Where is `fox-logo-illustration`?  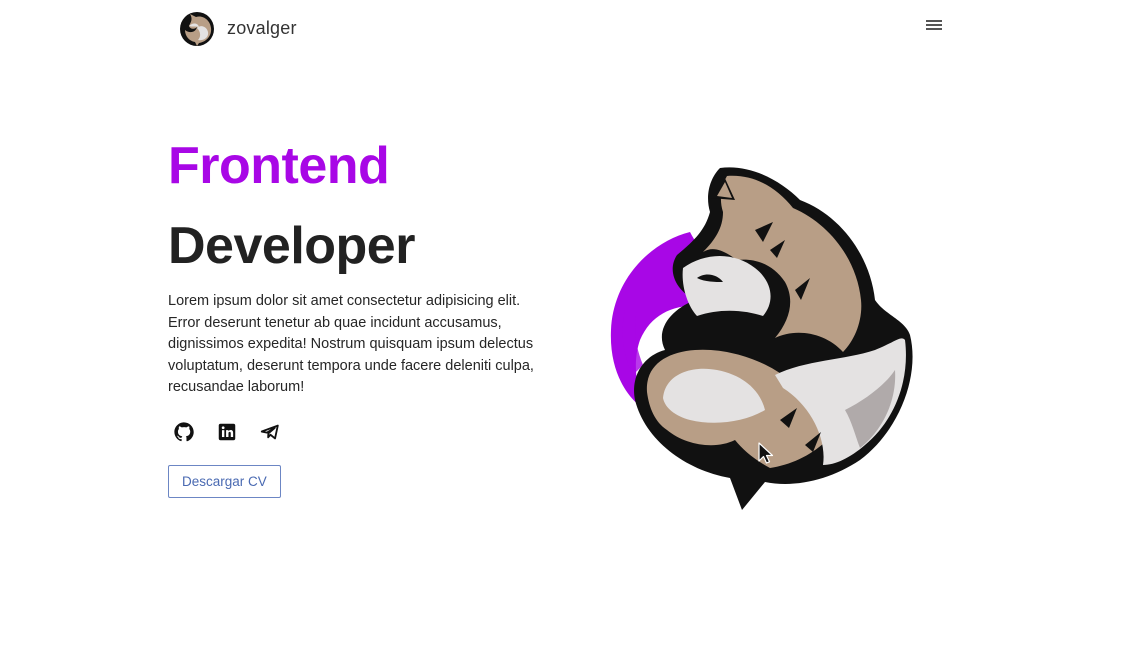
fox-logo-illustration is located at coordinates (761, 339).